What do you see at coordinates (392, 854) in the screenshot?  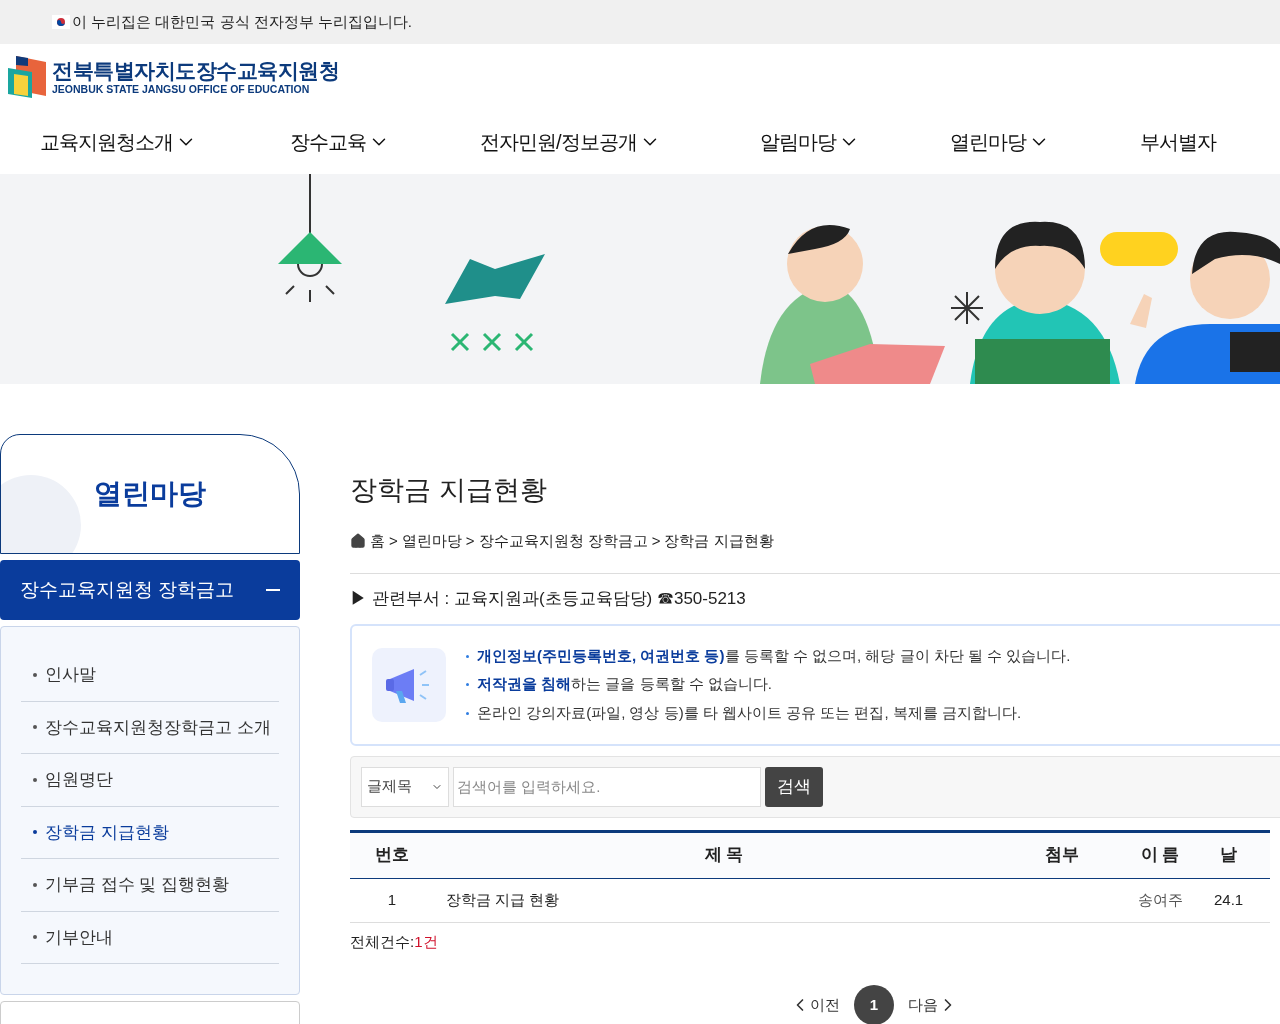 I see `column-header: 번호` at bounding box center [392, 854].